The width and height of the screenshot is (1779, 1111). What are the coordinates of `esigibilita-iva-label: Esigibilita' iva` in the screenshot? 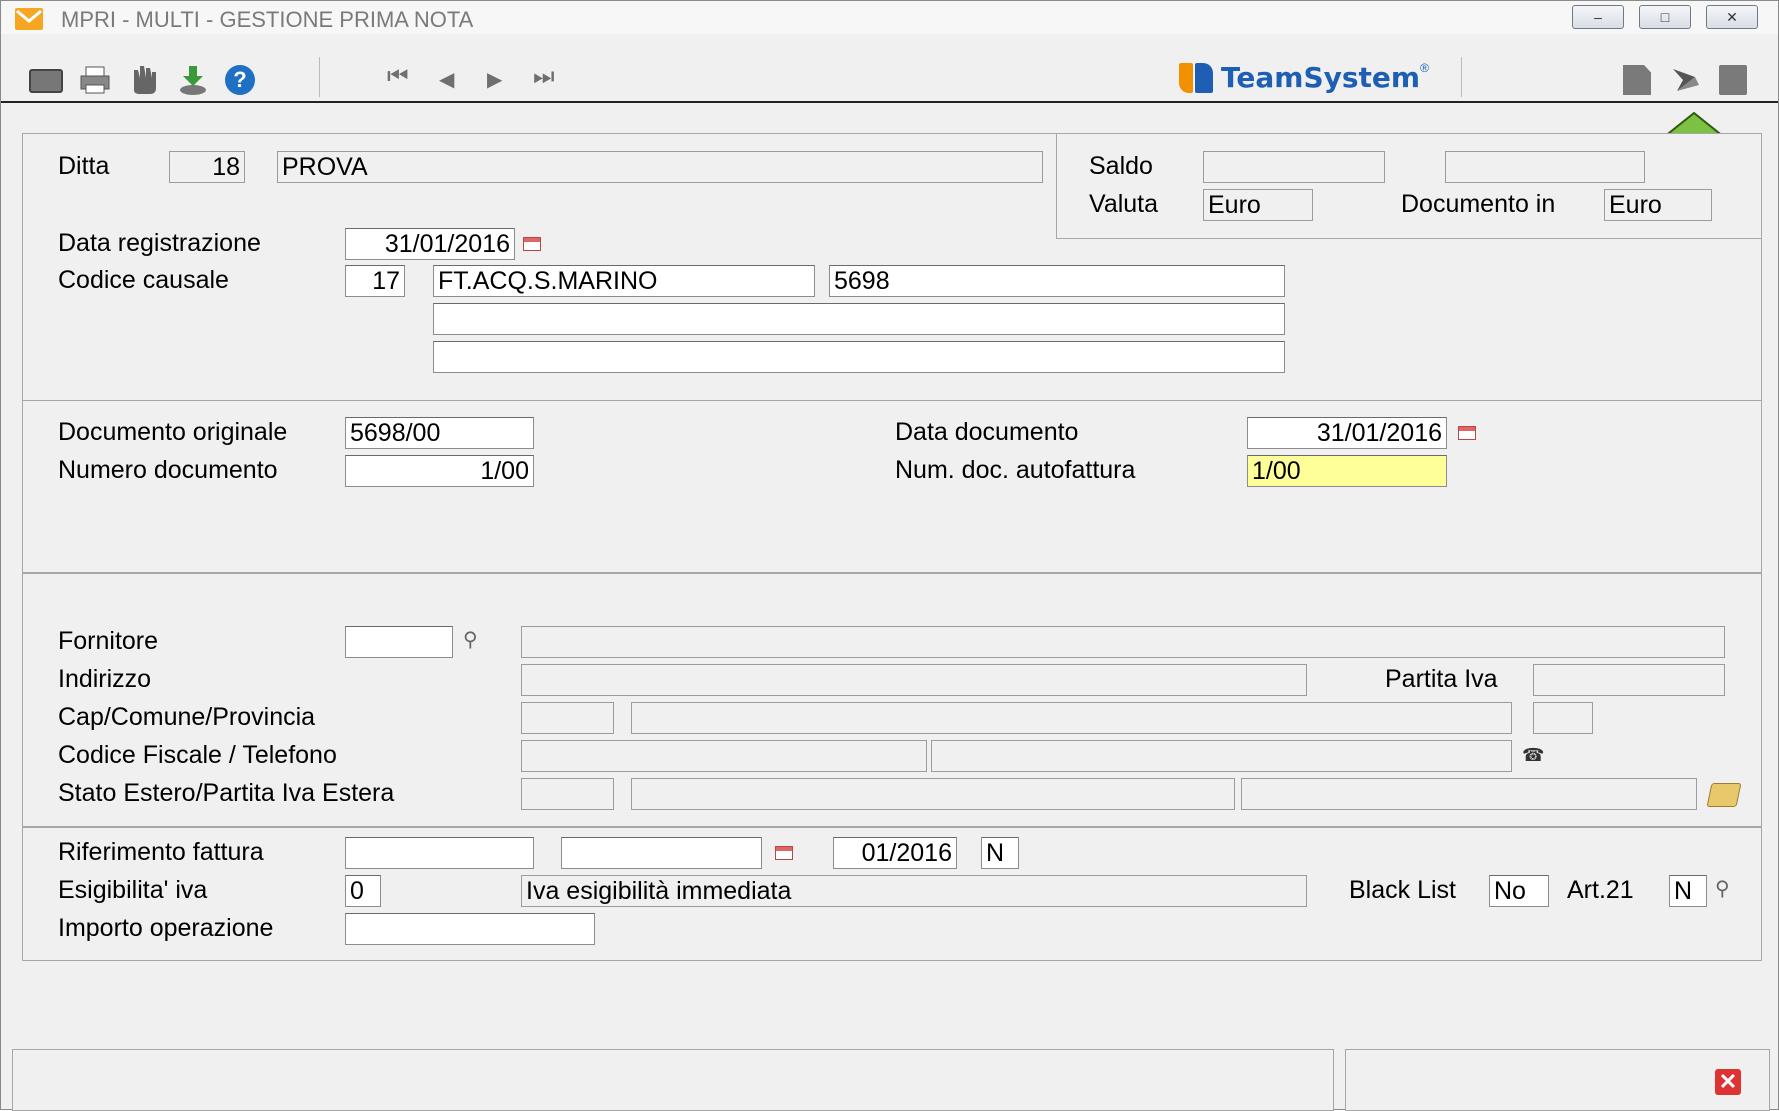 It's located at (133, 890).